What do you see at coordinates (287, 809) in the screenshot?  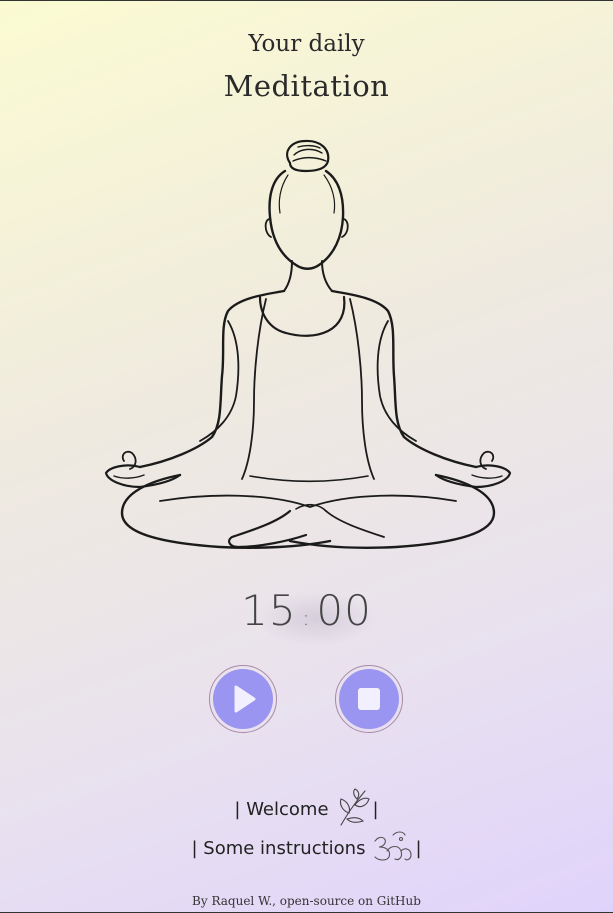 I see `welcome-link: Welcome` at bounding box center [287, 809].